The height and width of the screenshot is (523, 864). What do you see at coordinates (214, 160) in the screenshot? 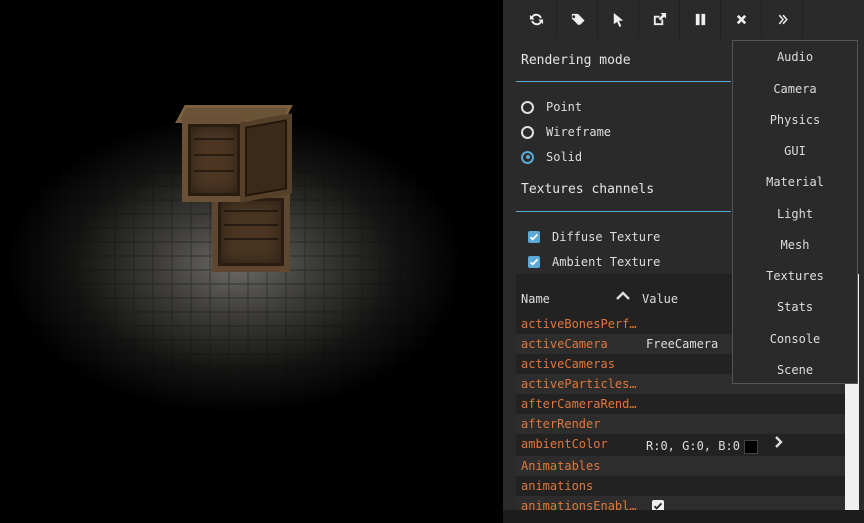
I see `crate-top` at bounding box center [214, 160].